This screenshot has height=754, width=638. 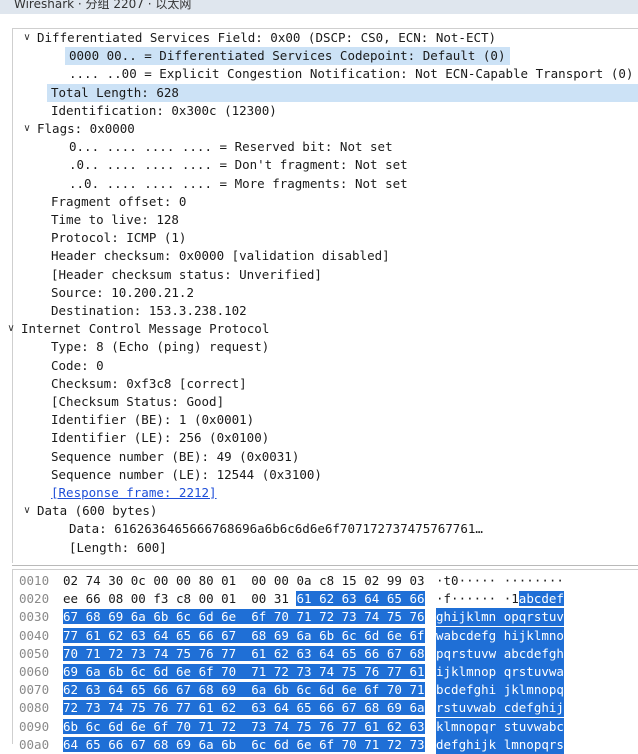 I want to click on pane-divider, so click(x=325, y=565).